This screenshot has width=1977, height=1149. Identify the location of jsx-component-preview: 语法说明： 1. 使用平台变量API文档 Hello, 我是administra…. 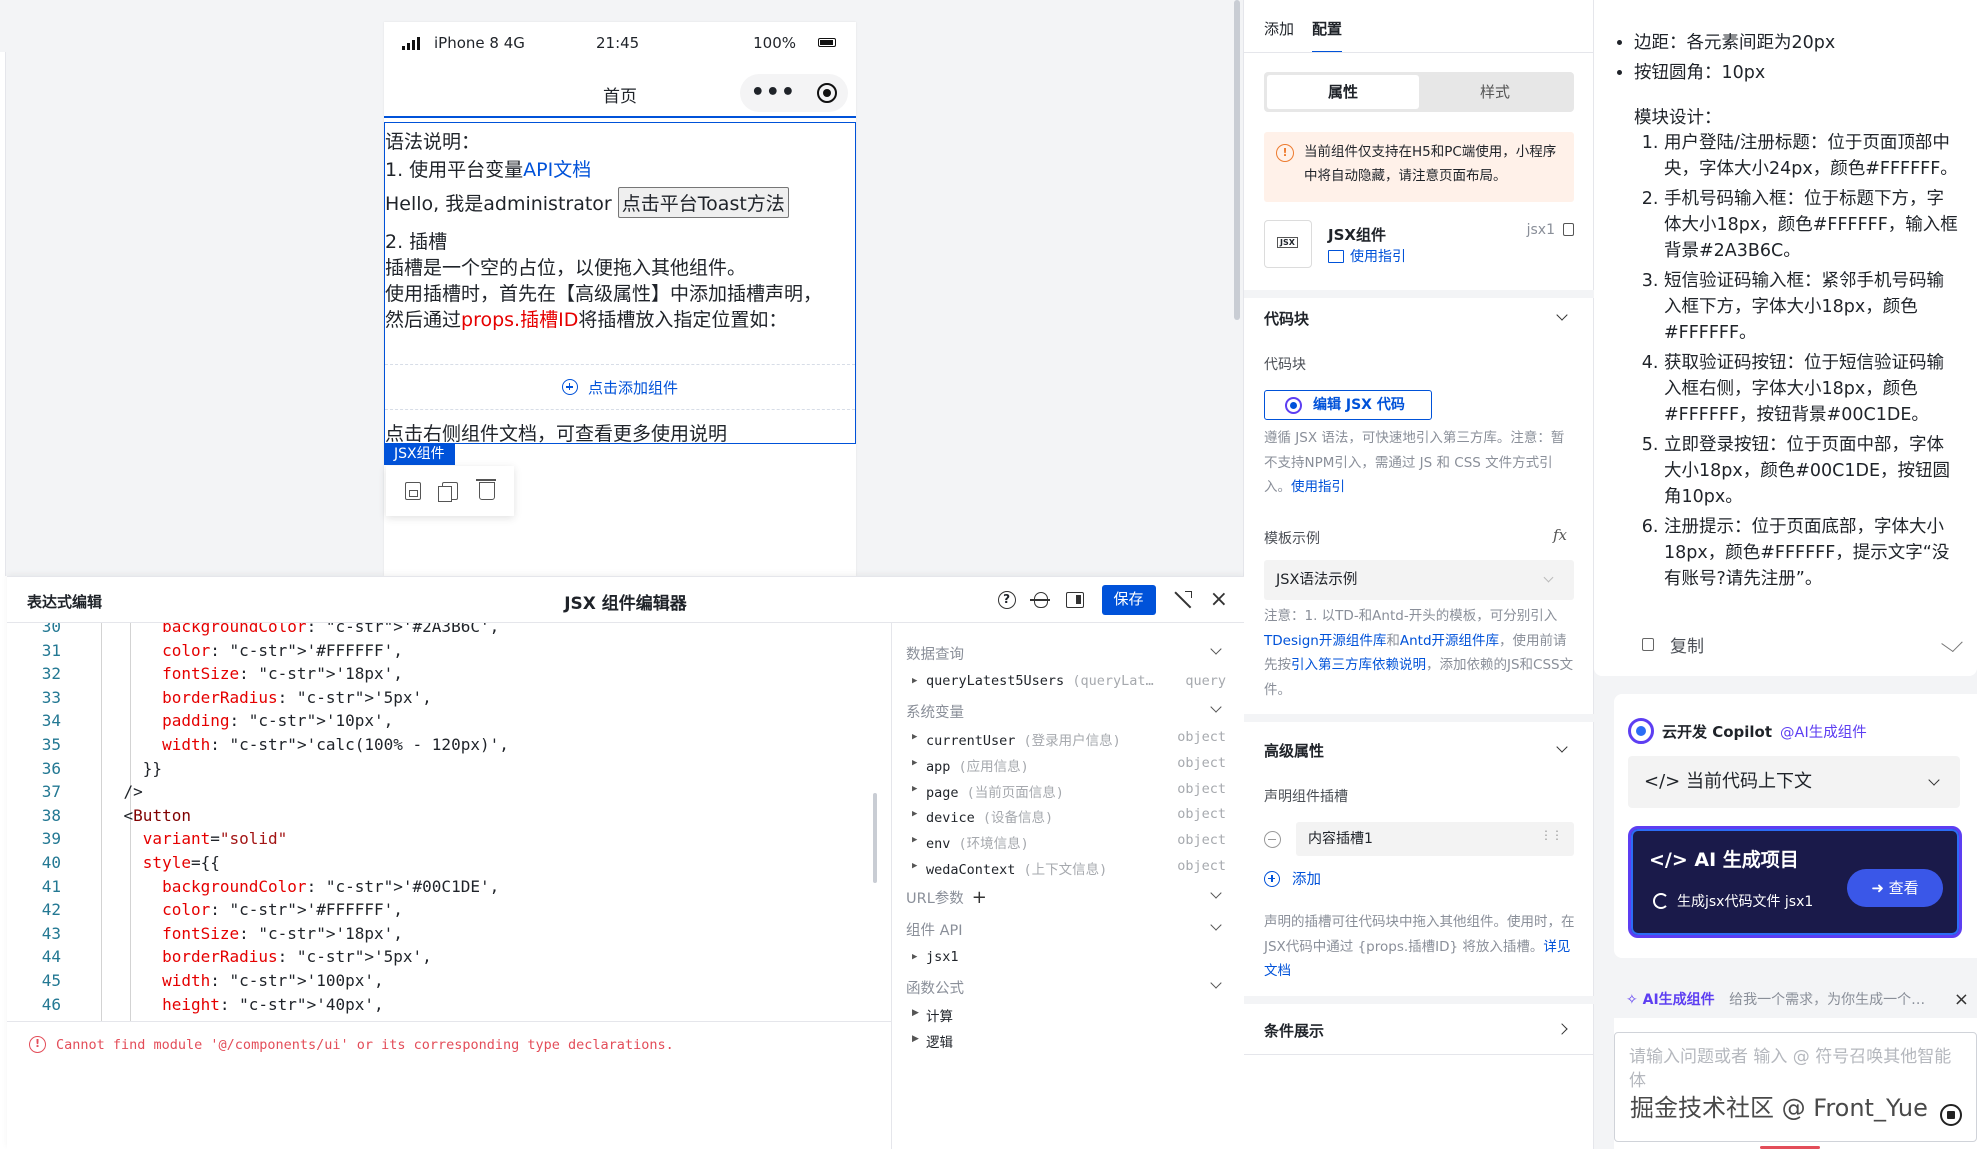
(620, 283).